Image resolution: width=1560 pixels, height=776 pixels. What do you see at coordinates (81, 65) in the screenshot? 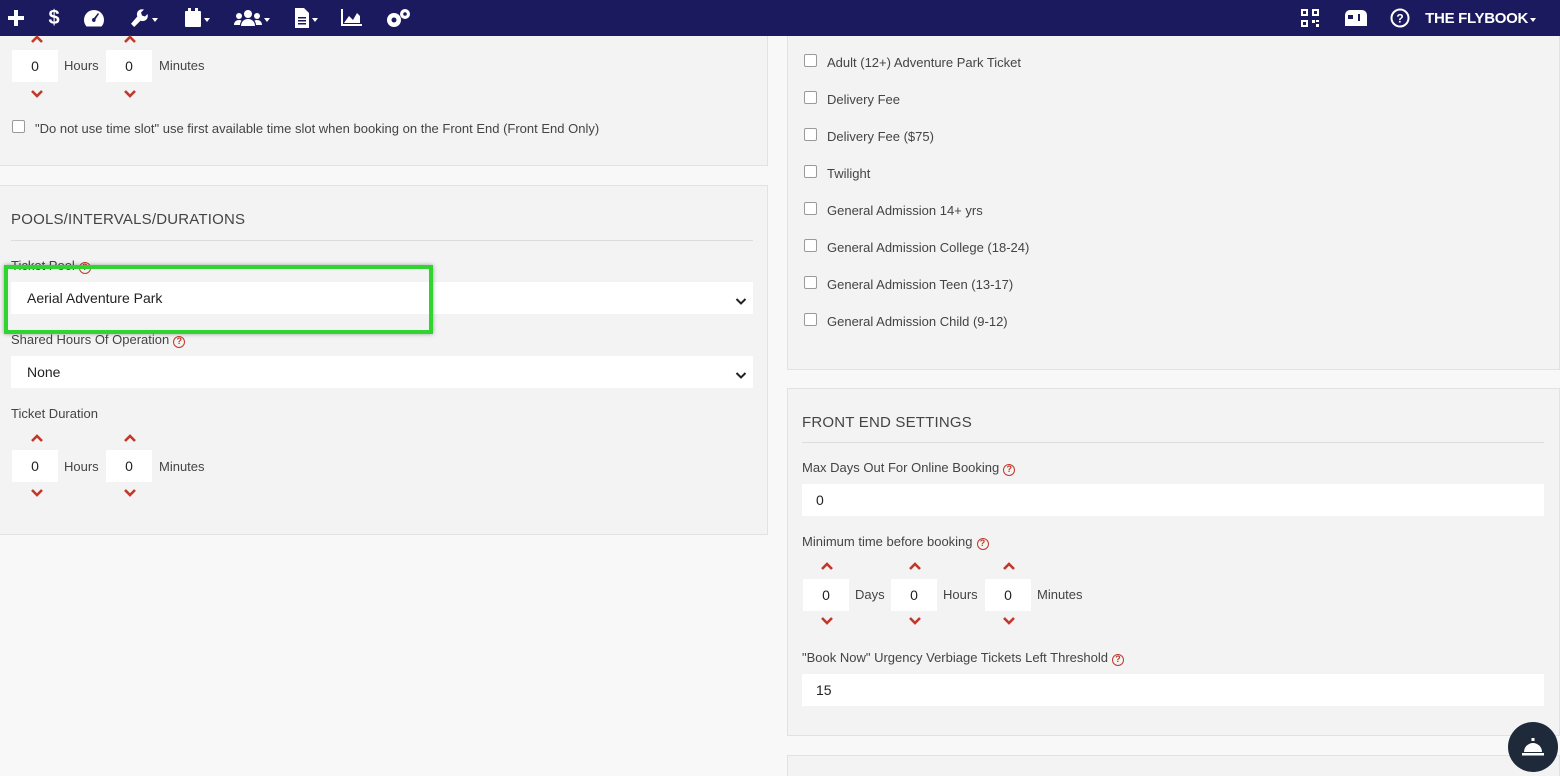
I see `hours-unit-label: Hours` at bounding box center [81, 65].